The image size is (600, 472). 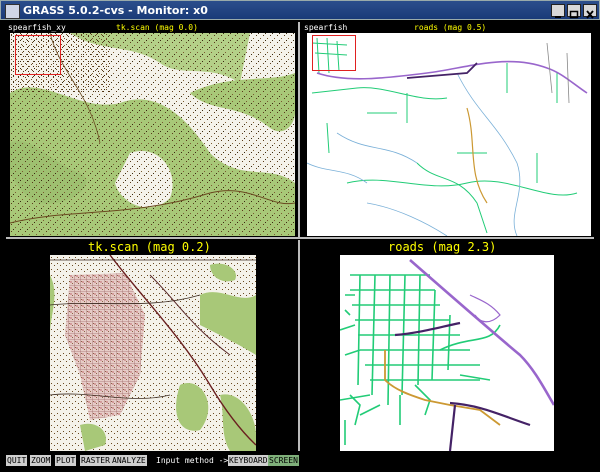 What do you see at coordinates (442, 247) in the screenshot?
I see `panel-label: roads (mag 2.3)` at bounding box center [442, 247].